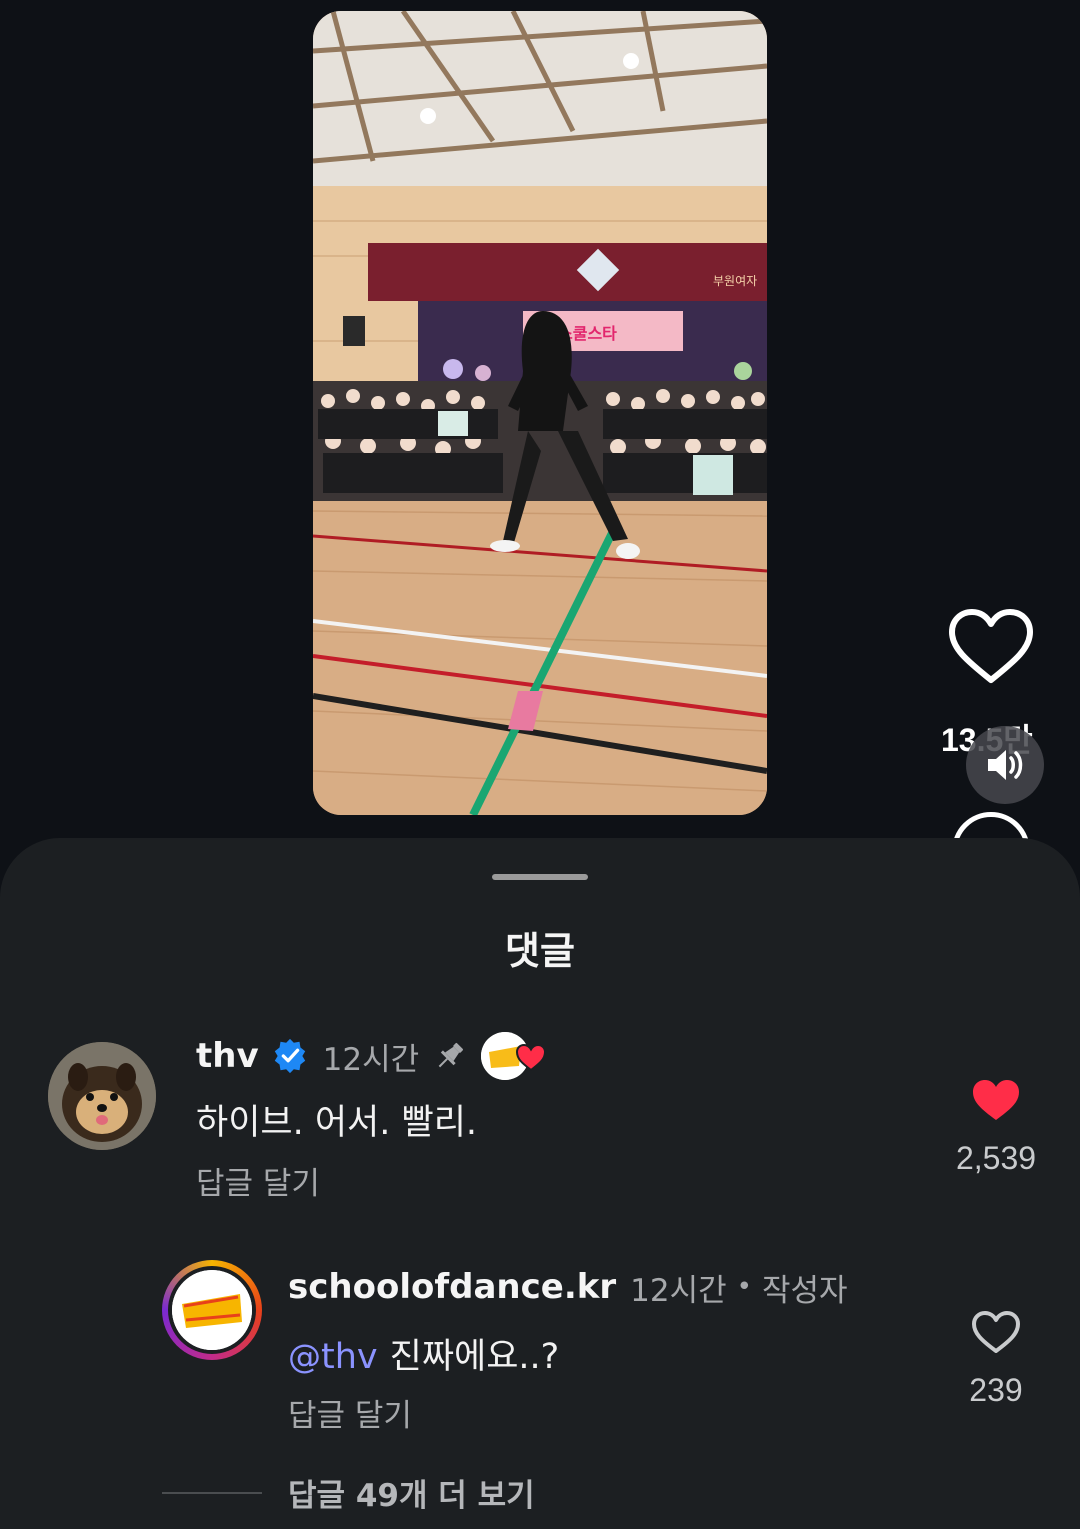 The image size is (1080, 1529). I want to click on speaker-icon, so click(1005, 765).